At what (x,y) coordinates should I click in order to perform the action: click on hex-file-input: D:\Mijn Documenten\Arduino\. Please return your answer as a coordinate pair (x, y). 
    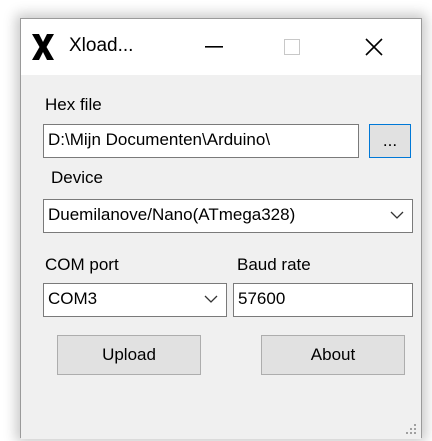
    Looking at the image, I should click on (201, 141).